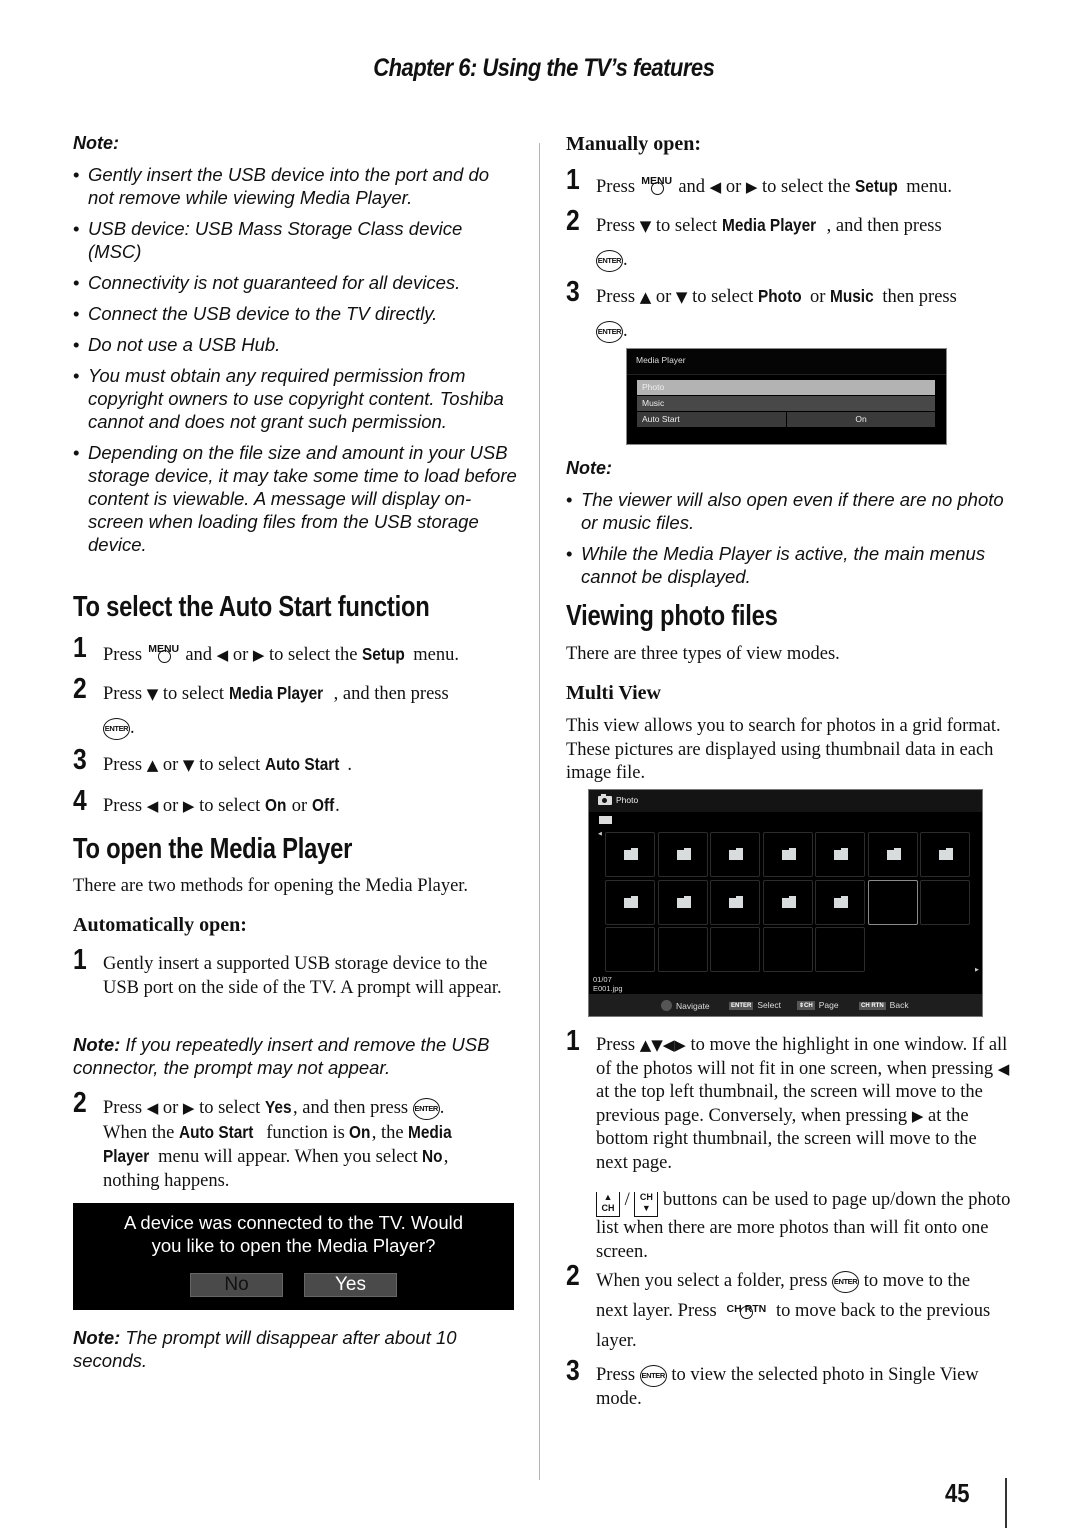  What do you see at coordinates (164, 652) in the screenshot?
I see `menu-button-icon: MENU` at bounding box center [164, 652].